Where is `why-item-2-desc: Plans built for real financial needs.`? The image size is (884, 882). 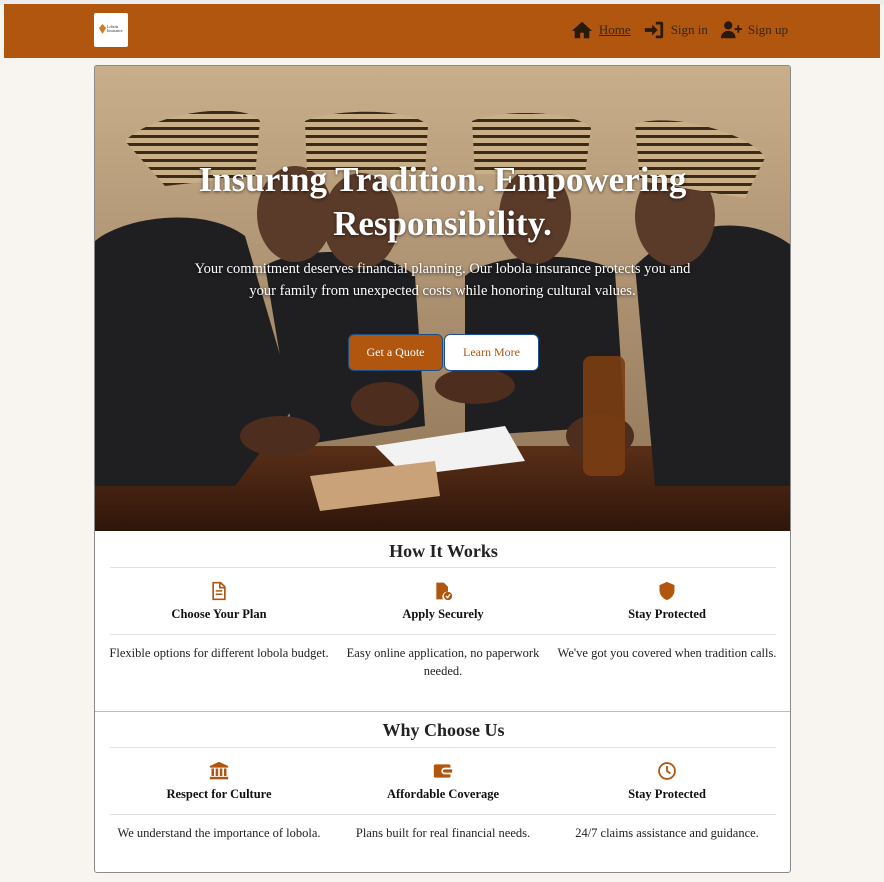
why-item-2-desc: Plans built for real financial needs. is located at coordinates (443, 833).